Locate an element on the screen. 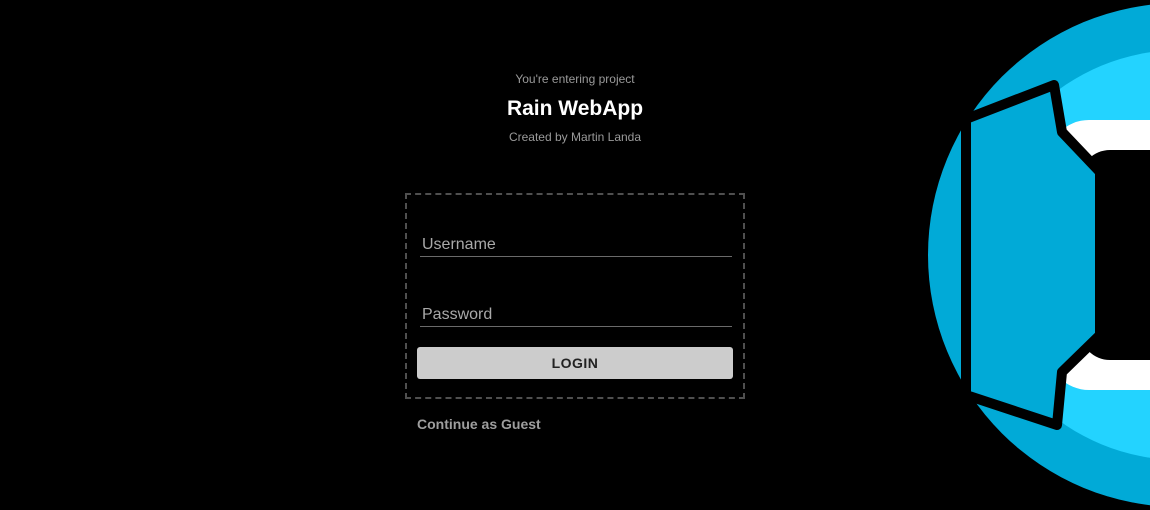  project-author: Created by Martin Landa is located at coordinates (575, 137).